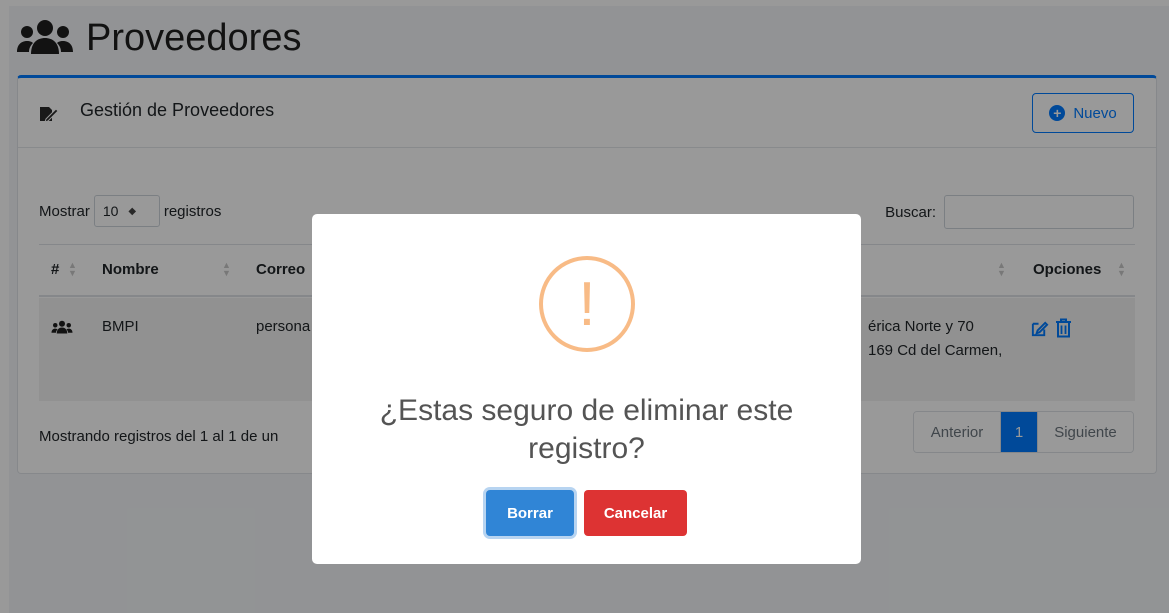  Describe the element at coordinates (530, 513) in the screenshot. I see `confirm-delete-button: Borrar` at that location.